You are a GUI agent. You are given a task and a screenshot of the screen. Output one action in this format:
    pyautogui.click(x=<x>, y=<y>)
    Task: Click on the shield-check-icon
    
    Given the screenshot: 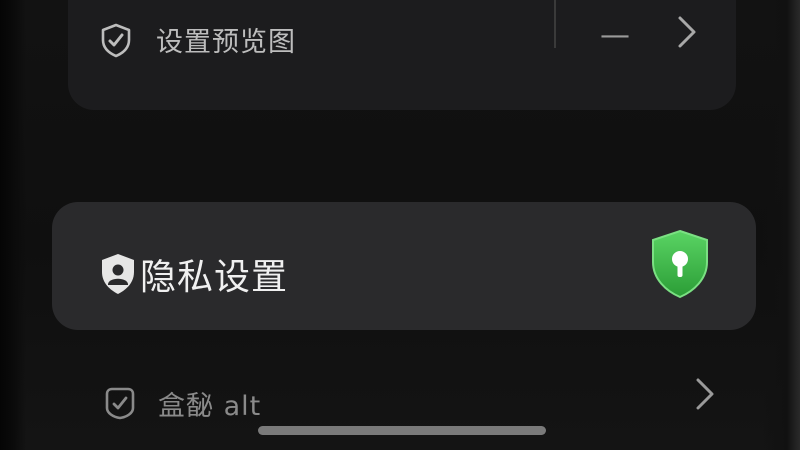 What is the action you would take?
    pyautogui.click(x=116, y=40)
    